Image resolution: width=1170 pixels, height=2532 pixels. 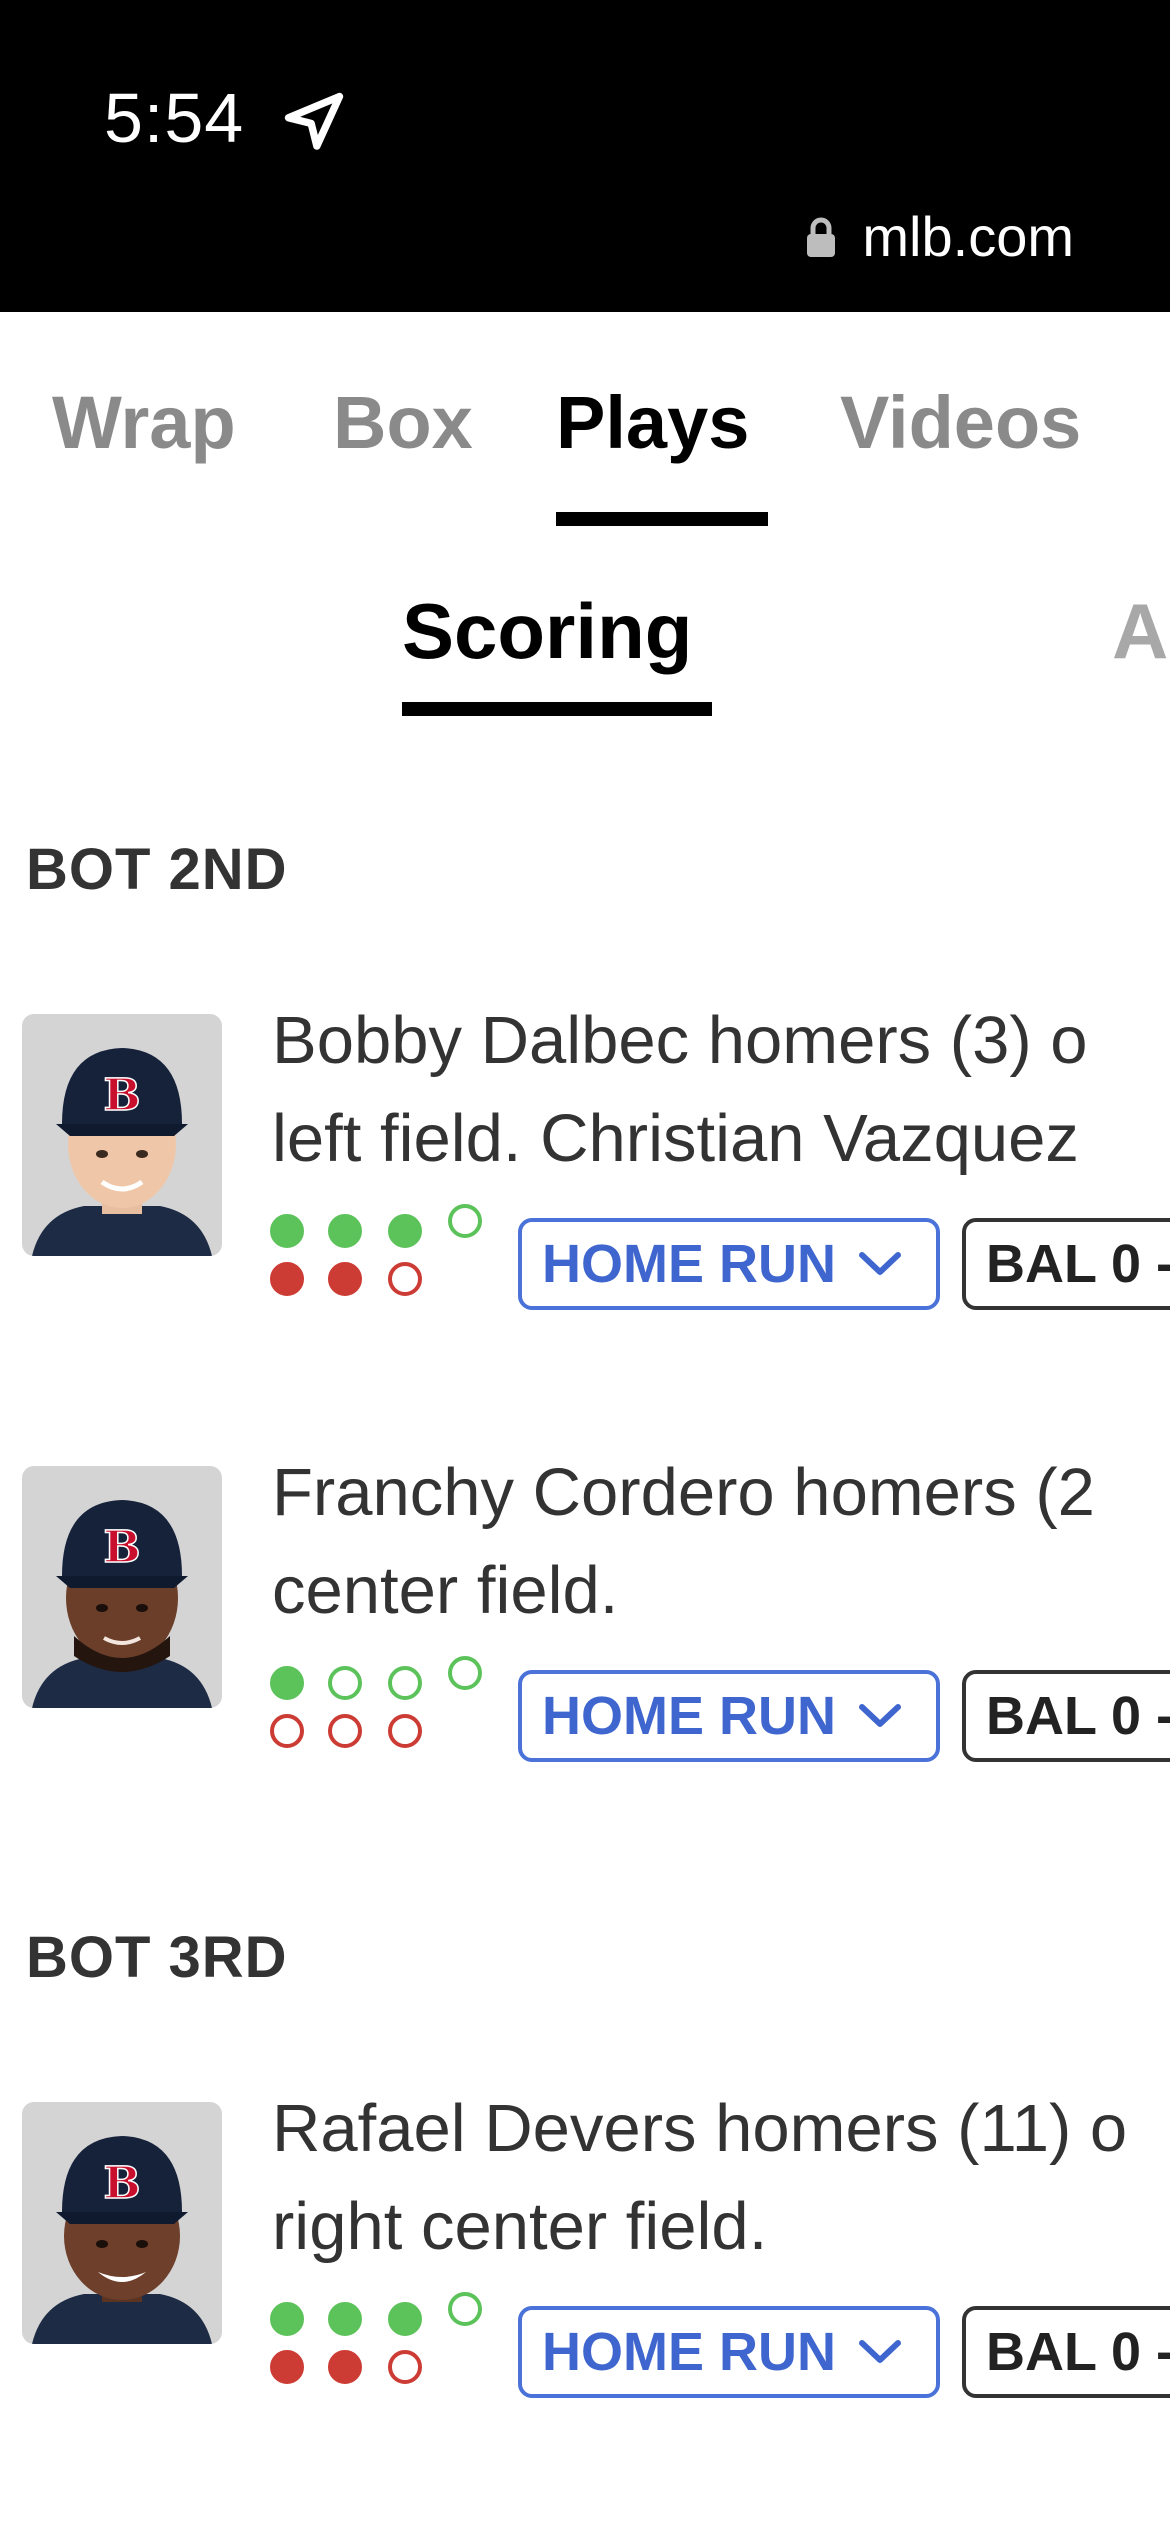 I want to click on address-bar: mlb.com, so click(x=939, y=236).